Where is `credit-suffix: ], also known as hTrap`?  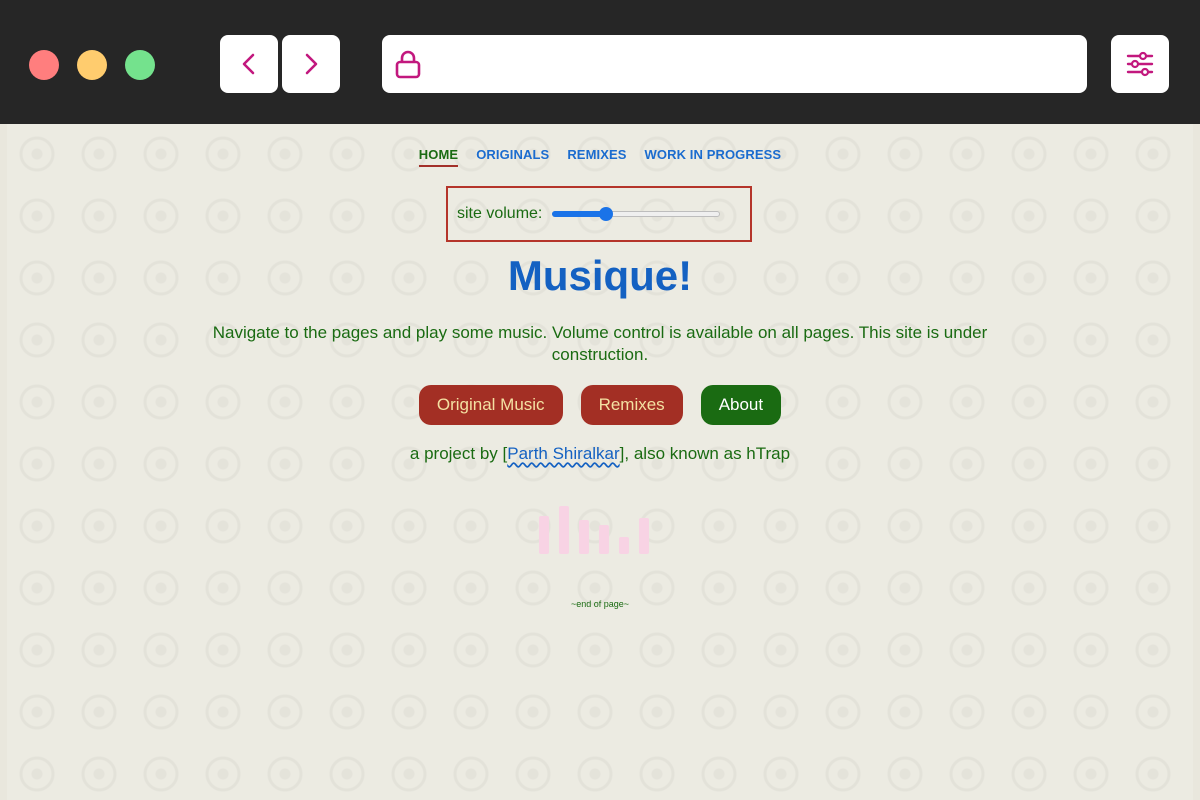
credit-suffix: ], also known as hTrap is located at coordinates (705, 453).